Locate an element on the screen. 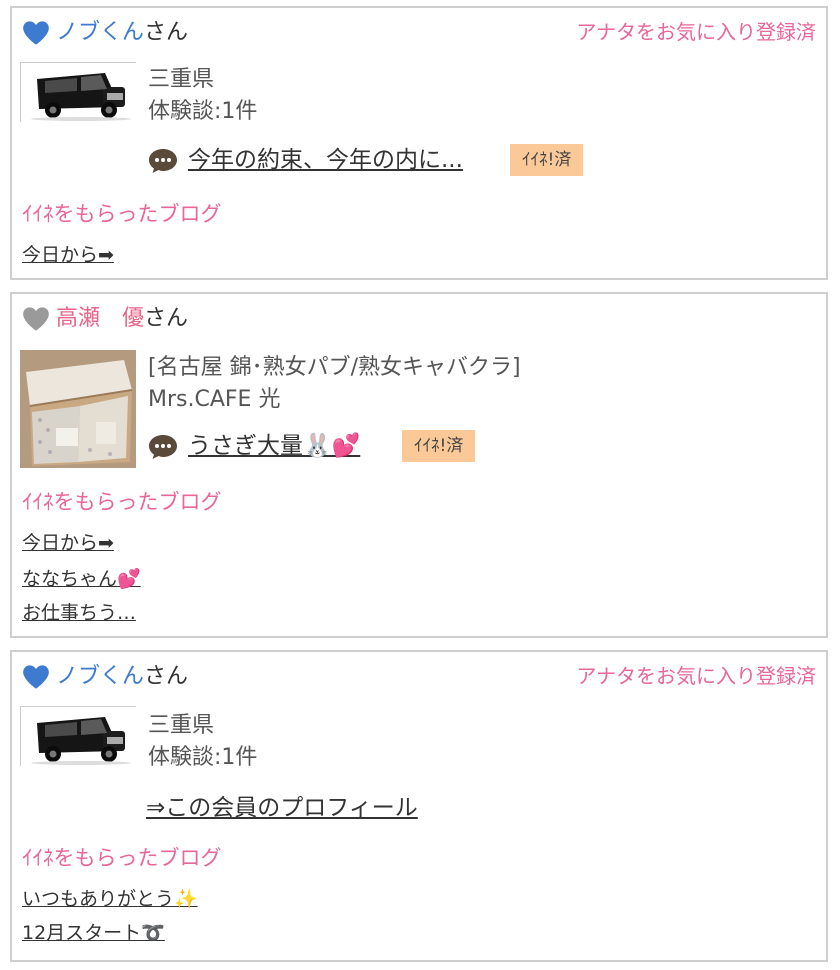 The height and width of the screenshot is (970, 840). shop-name: Mrs.CAFE 光 is located at coordinates (214, 399).